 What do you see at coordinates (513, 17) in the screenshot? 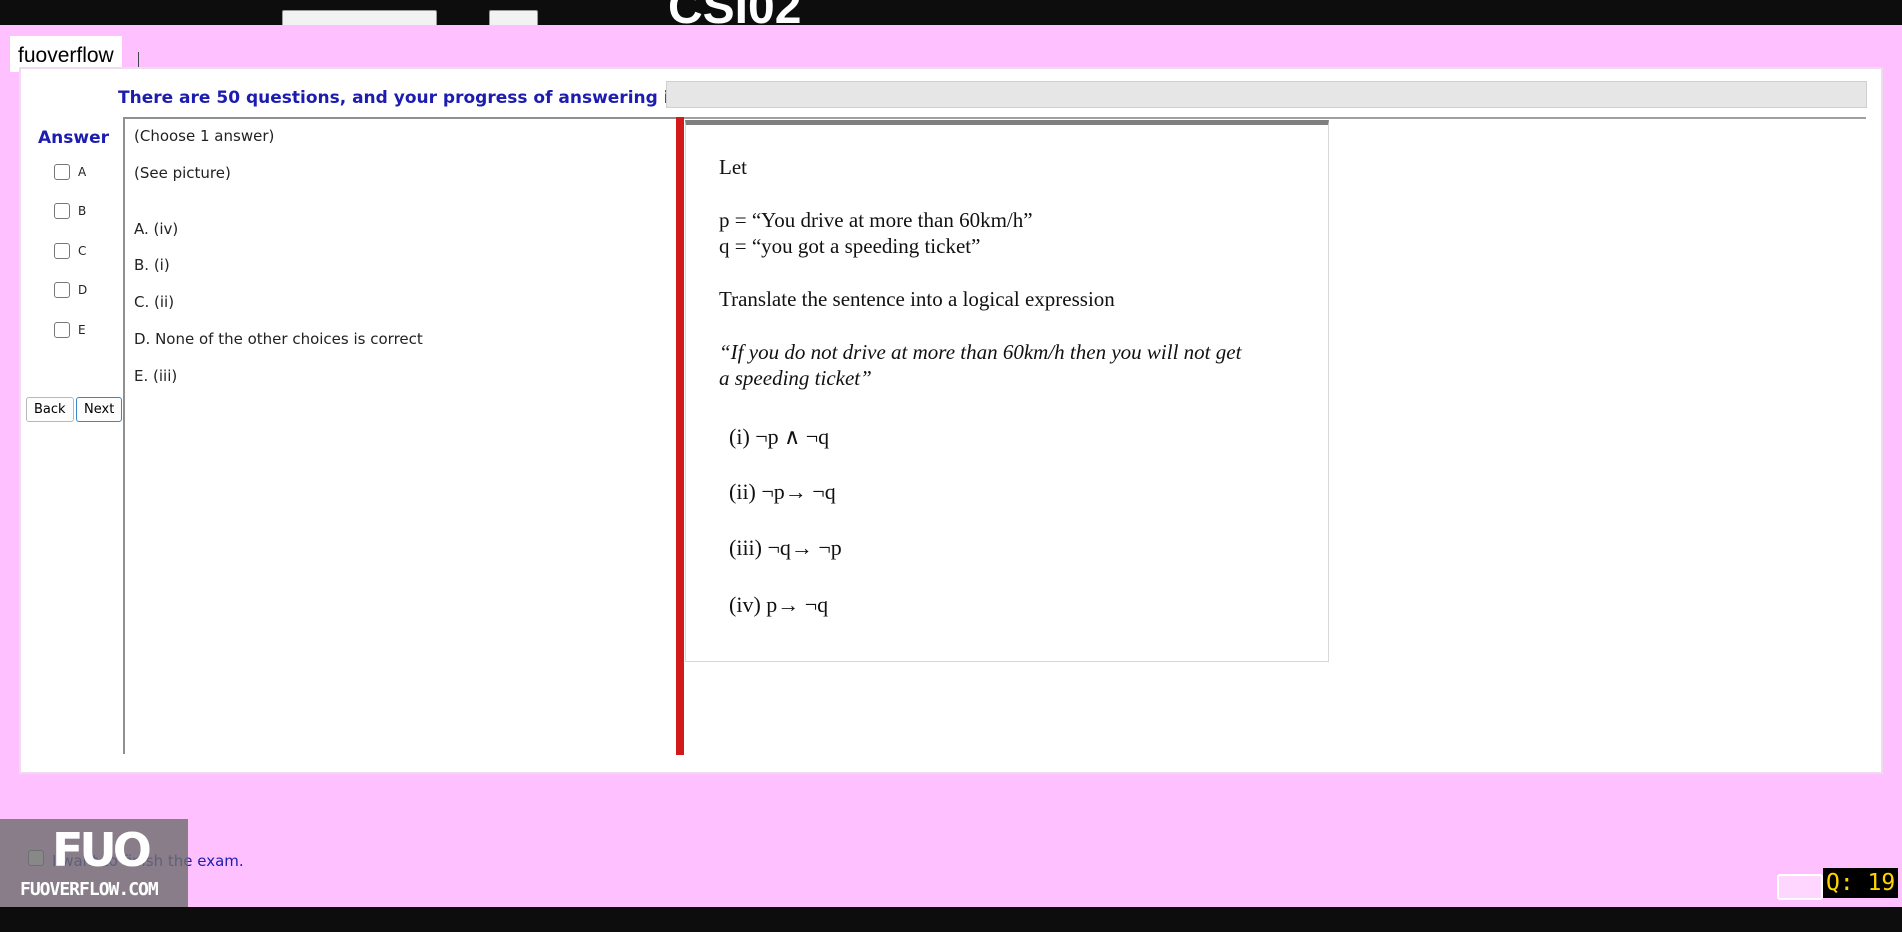
I see `top-control-button` at bounding box center [513, 17].